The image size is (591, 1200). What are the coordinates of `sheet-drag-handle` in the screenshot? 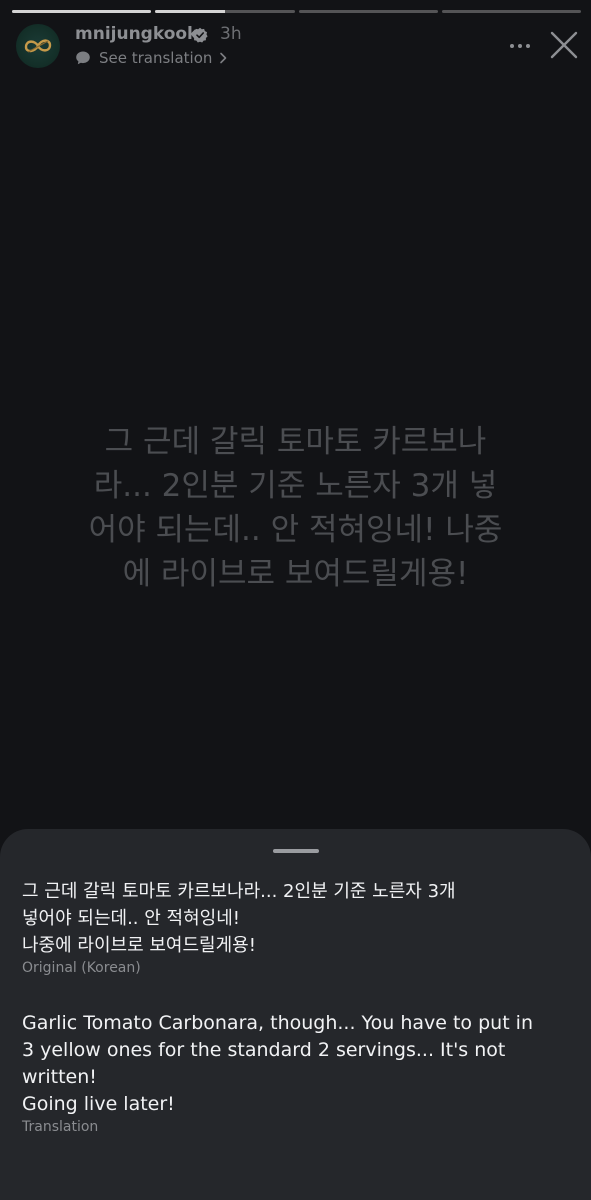 It's located at (296, 851).